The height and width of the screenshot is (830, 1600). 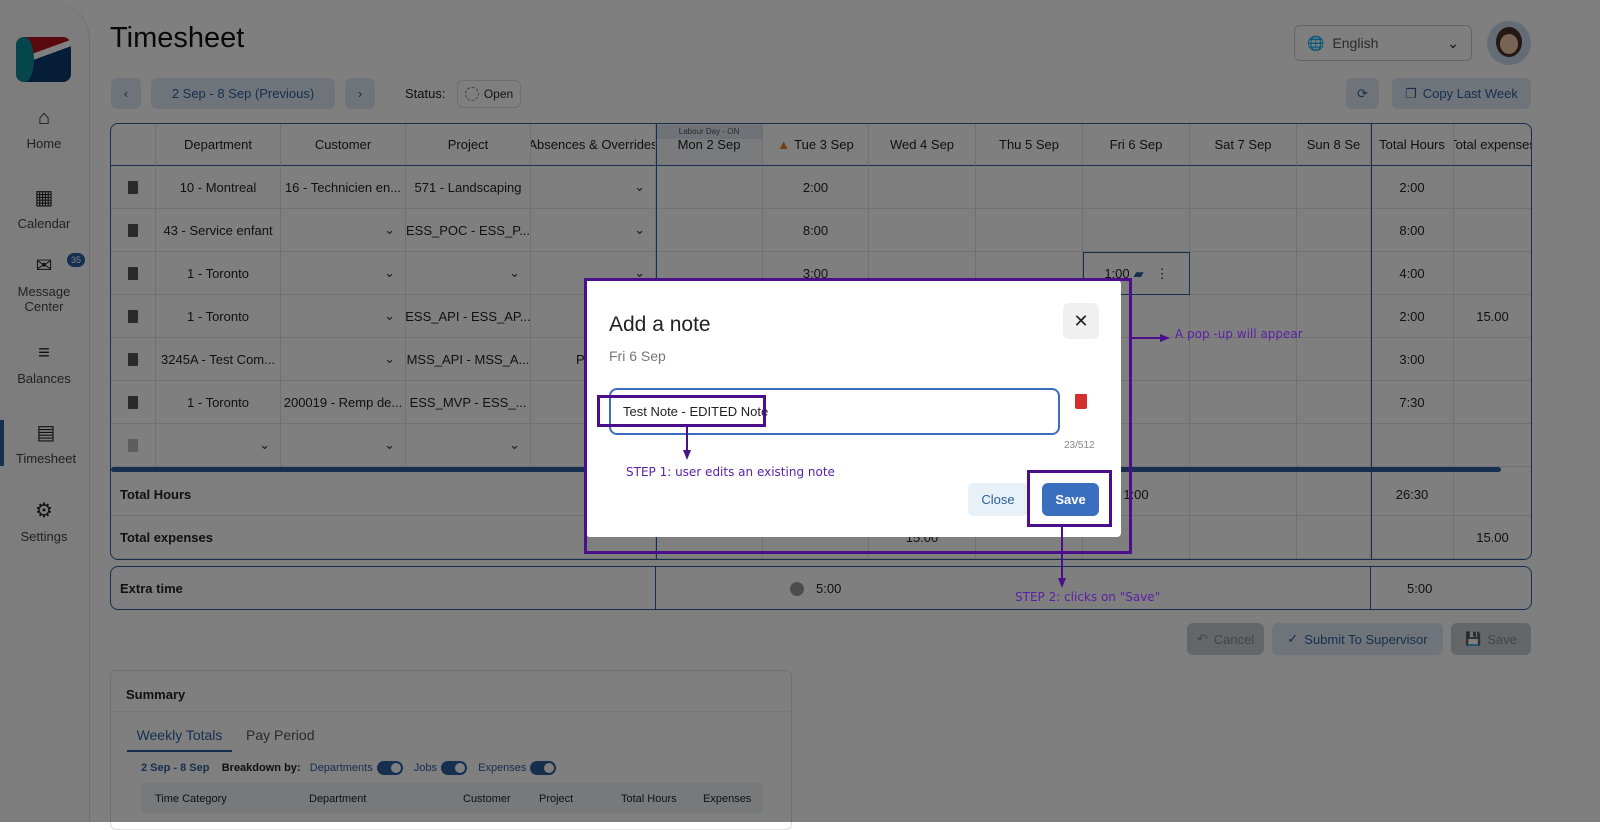 What do you see at coordinates (1088, 597) in the screenshot?
I see `step2-annotation: STEP 2: clicks on "Save"` at bounding box center [1088, 597].